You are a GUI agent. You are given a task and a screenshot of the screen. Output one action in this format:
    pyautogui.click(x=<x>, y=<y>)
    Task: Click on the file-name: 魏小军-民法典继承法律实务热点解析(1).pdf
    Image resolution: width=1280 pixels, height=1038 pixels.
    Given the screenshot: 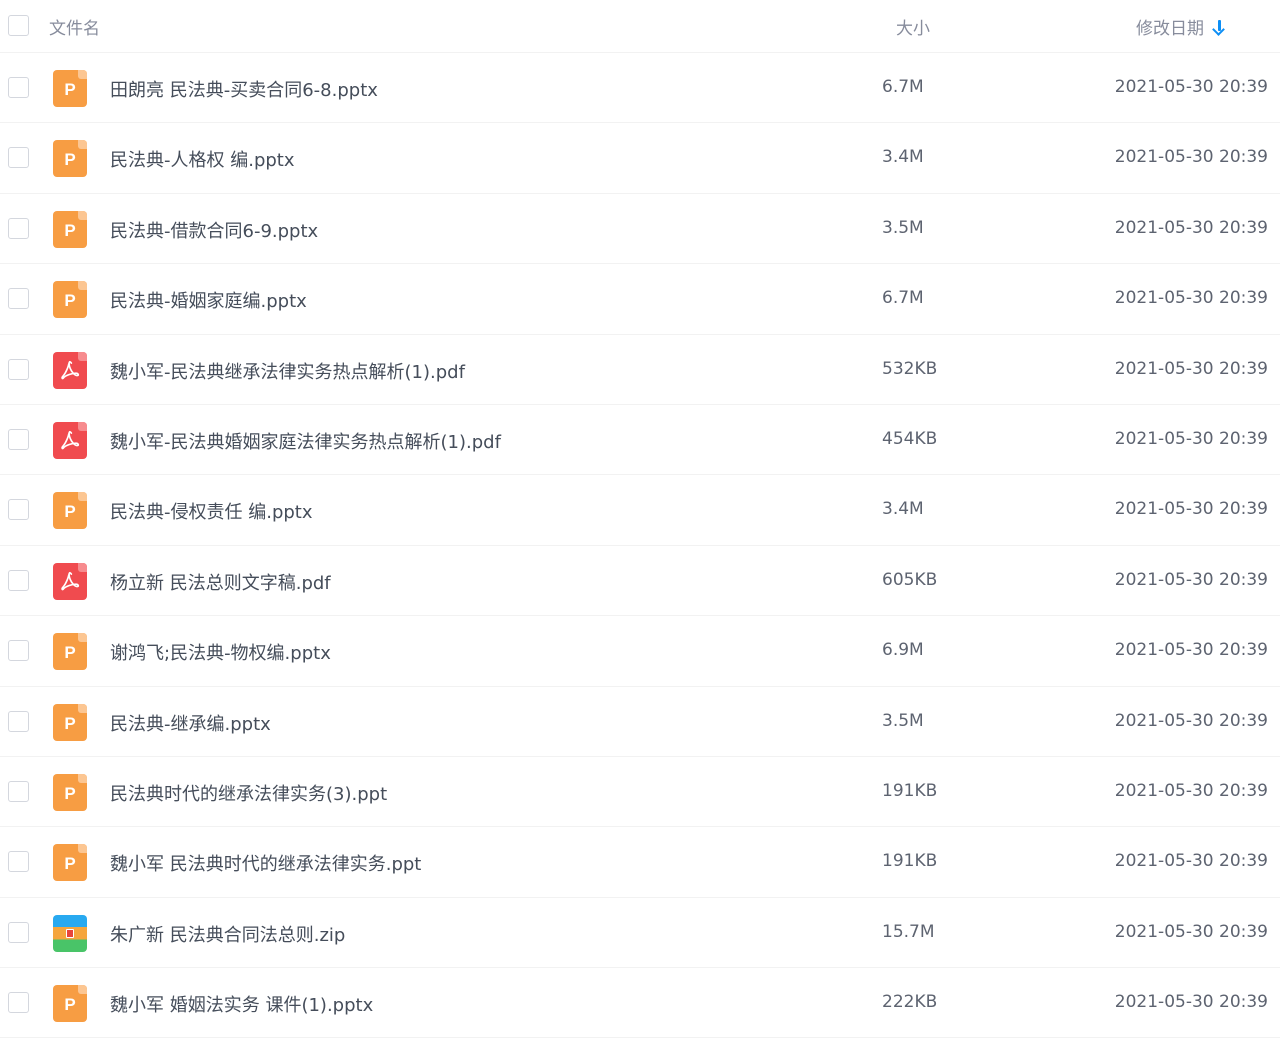 What is the action you would take?
    pyautogui.click(x=287, y=371)
    